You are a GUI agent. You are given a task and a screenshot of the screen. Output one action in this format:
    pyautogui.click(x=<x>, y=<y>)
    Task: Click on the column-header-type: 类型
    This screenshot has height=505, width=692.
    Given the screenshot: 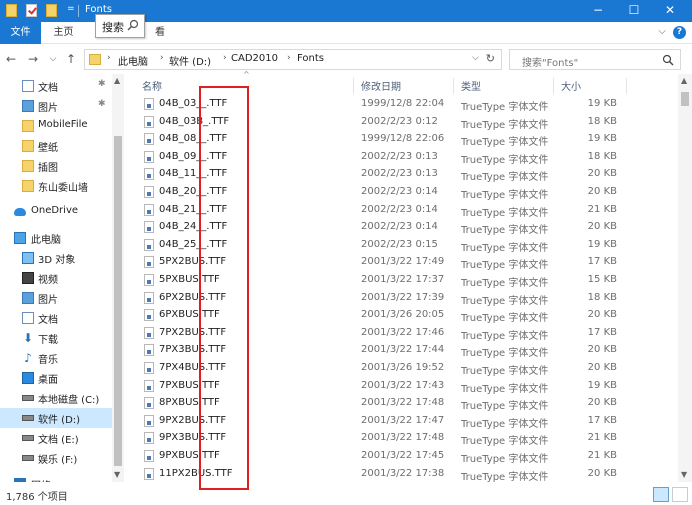 What is the action you would take?
    pyautogui.click(x=471, y=85)
    